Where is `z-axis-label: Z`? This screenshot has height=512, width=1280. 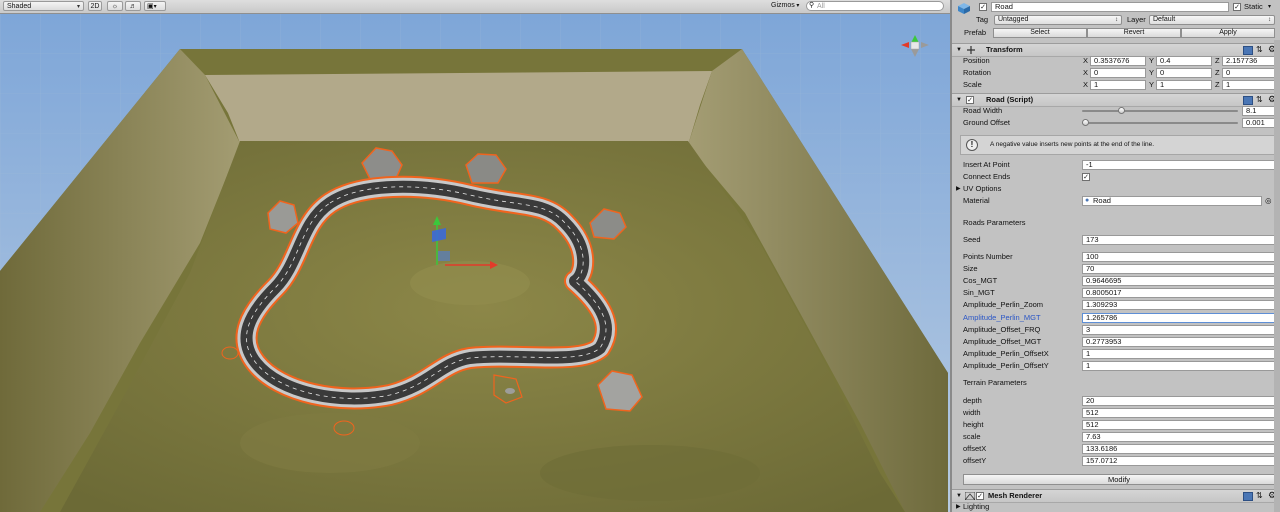
z-axis-label: Z is located at coordinates (1217, 60).